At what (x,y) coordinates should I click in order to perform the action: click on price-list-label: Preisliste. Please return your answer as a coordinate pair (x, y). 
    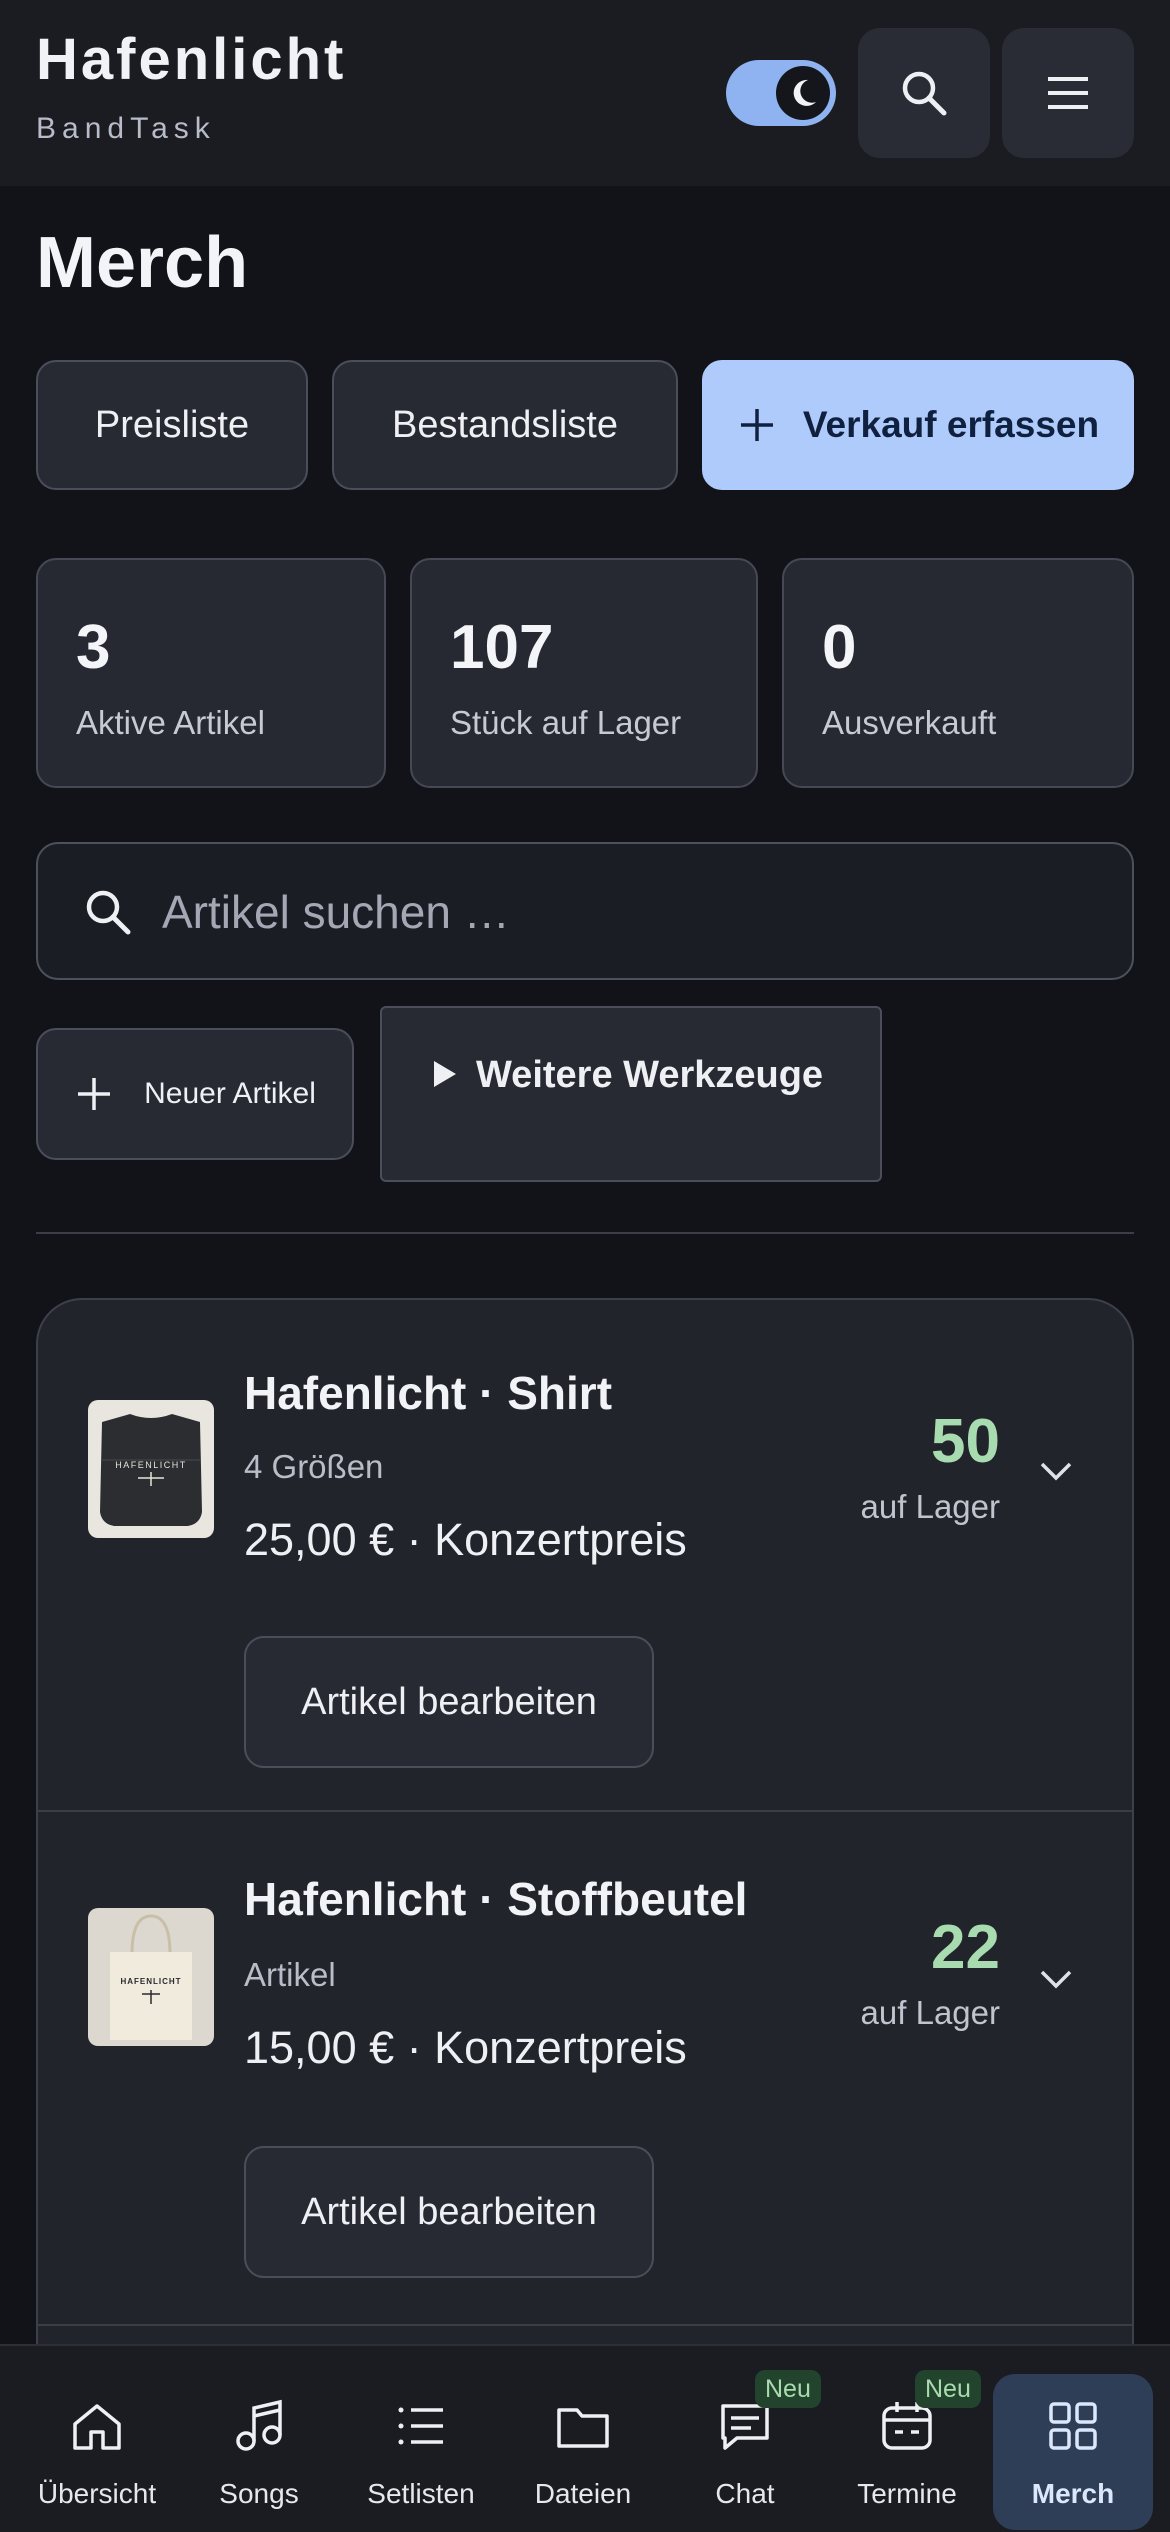
    Looking at the image, I should click on (172, 424).